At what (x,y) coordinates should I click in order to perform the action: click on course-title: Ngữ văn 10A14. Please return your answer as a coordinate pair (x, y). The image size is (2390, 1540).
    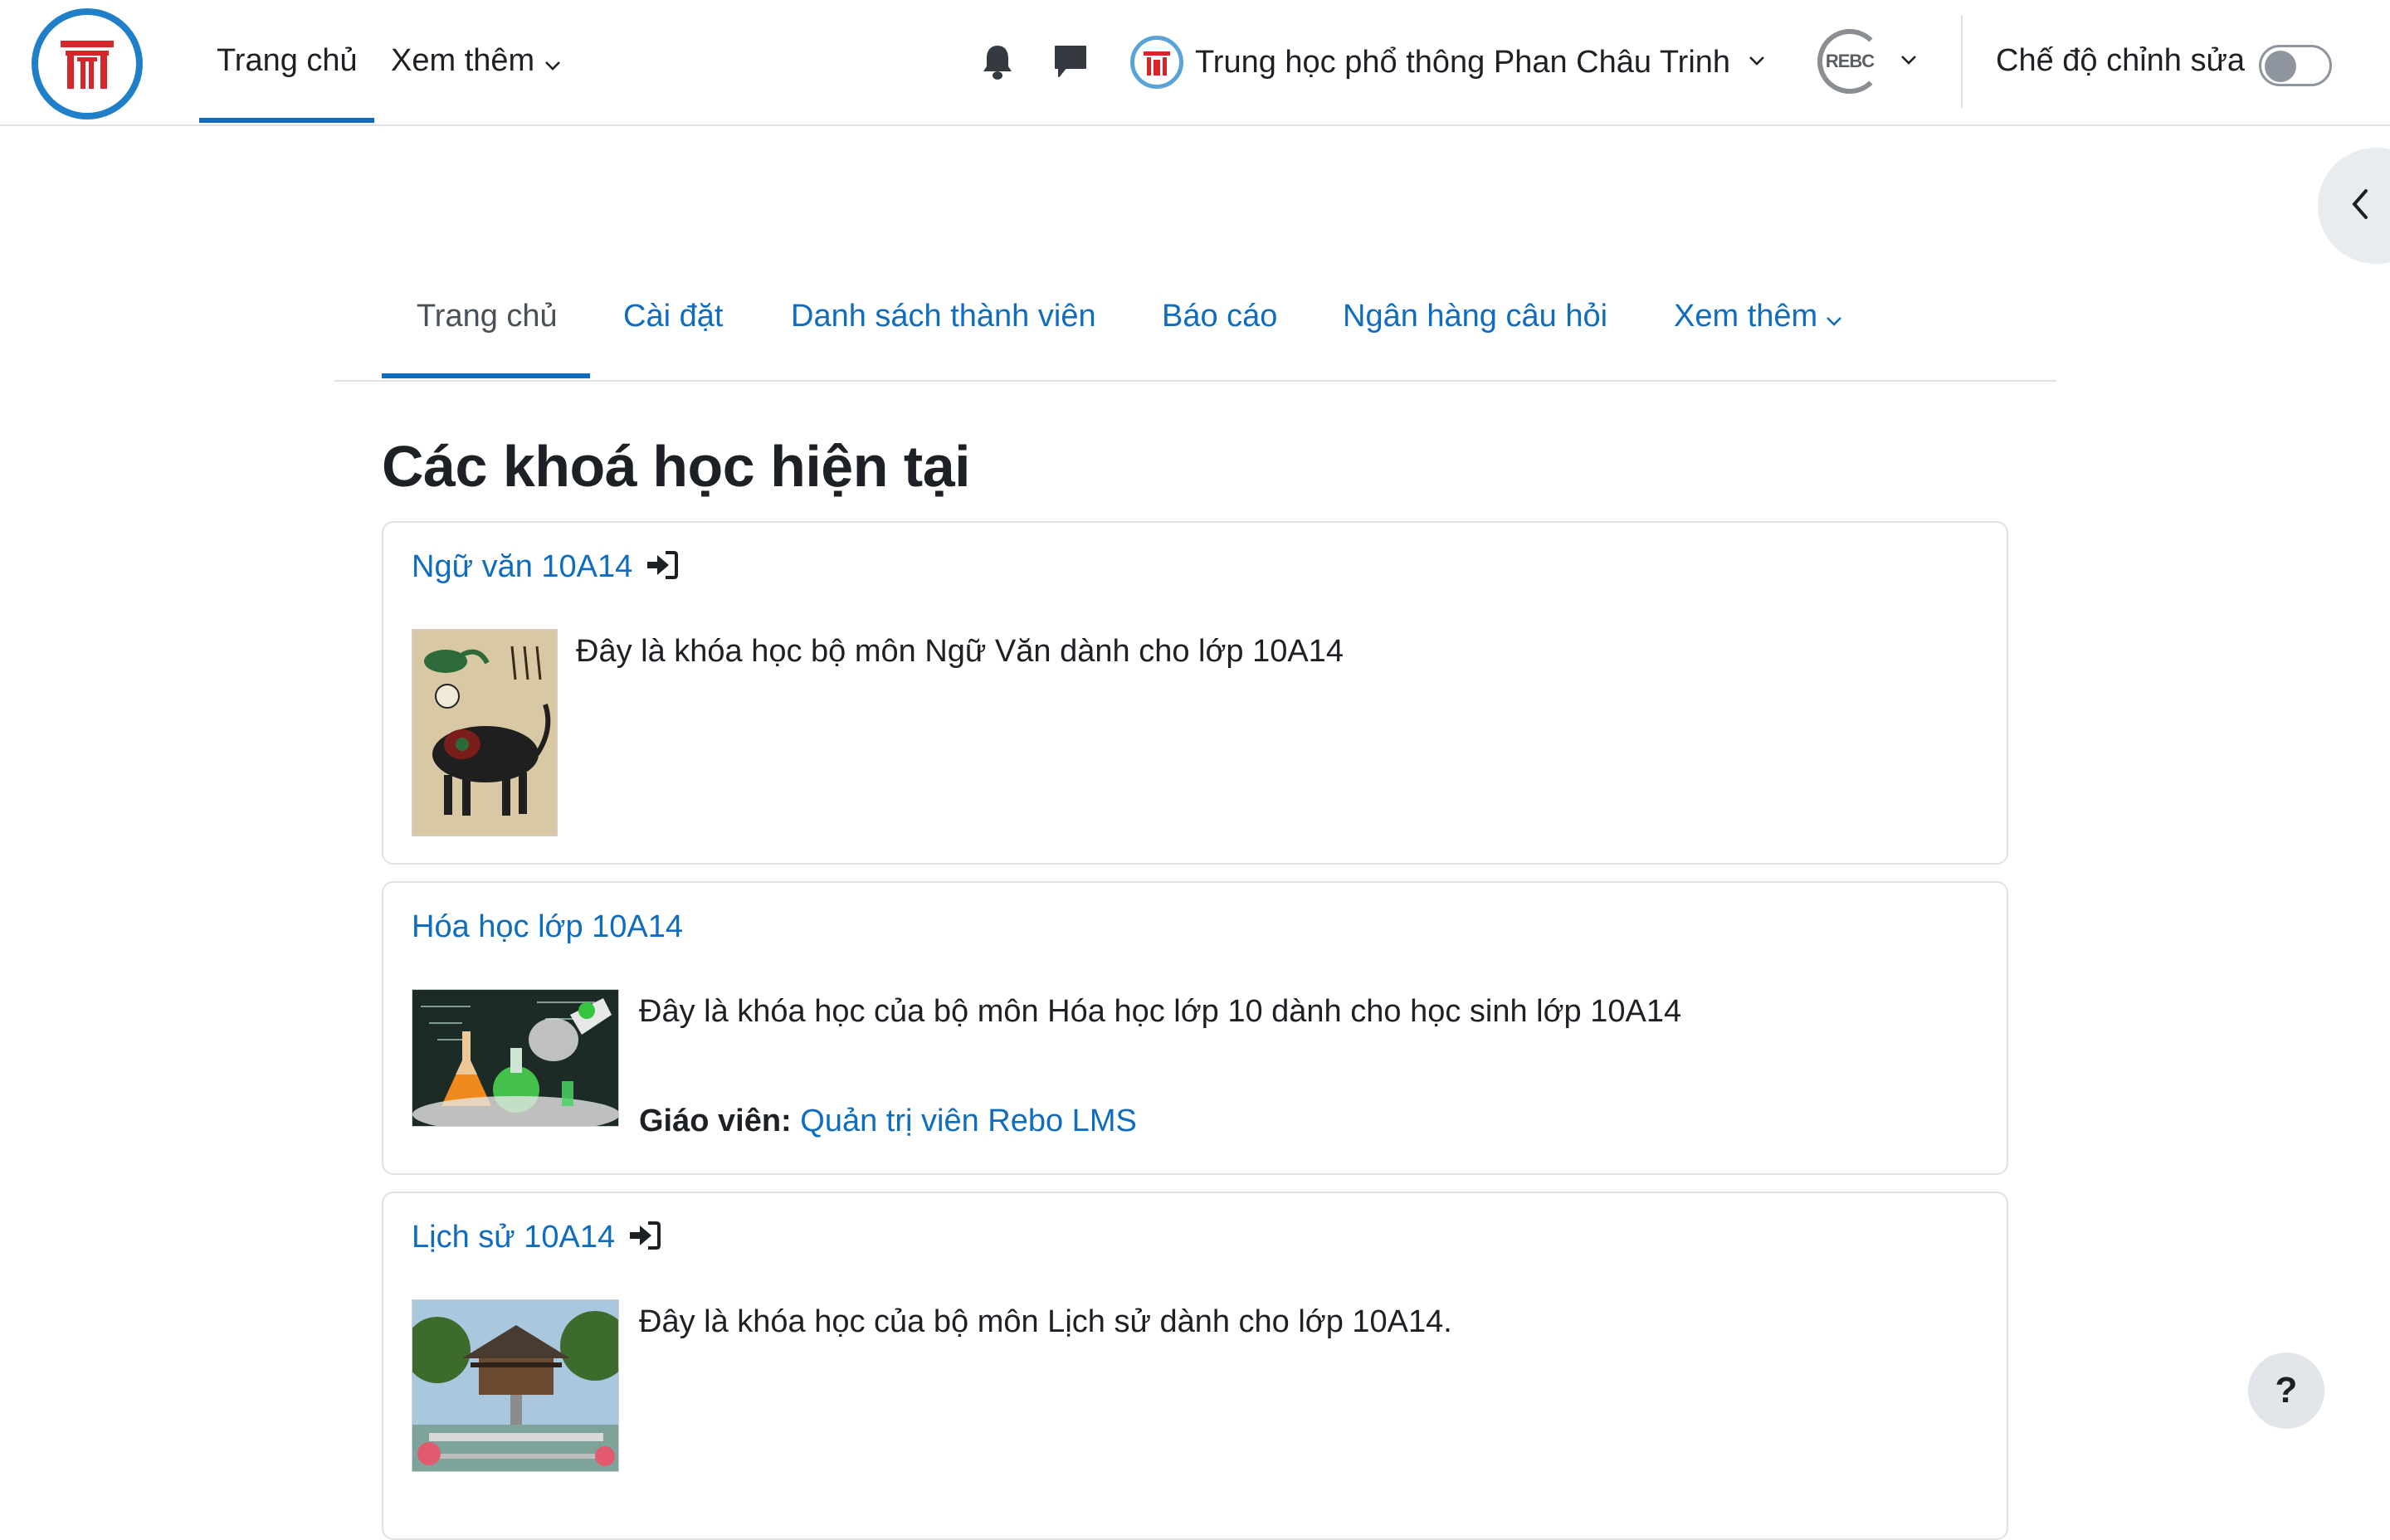
    Looking at the image, I should click on (523, 566).